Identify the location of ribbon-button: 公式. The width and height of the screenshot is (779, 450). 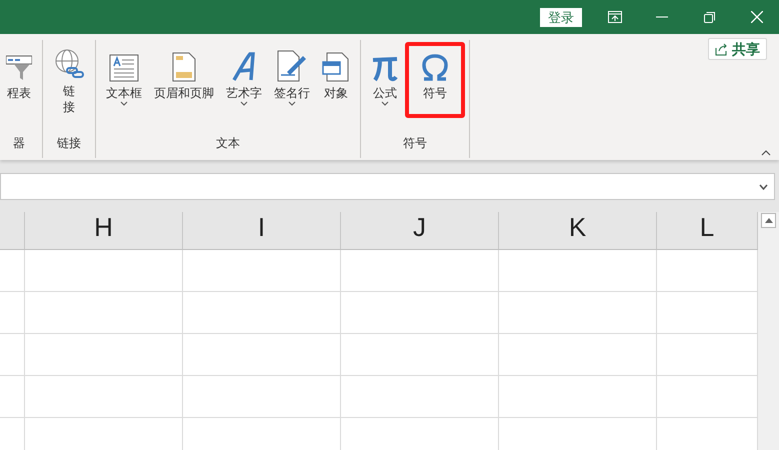
(385, 80).